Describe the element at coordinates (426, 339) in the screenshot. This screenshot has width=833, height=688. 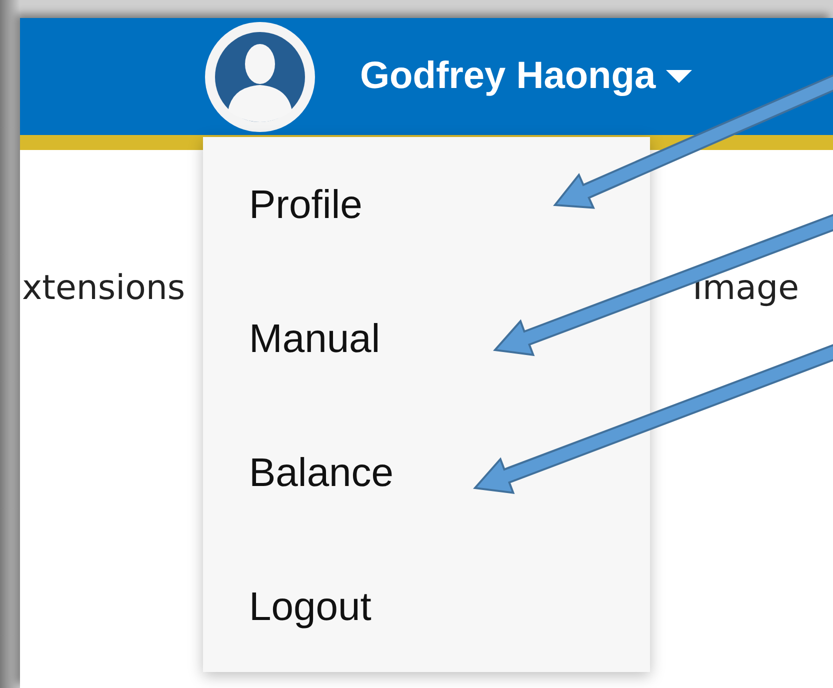
I see `menu-item: Manual` at that location.